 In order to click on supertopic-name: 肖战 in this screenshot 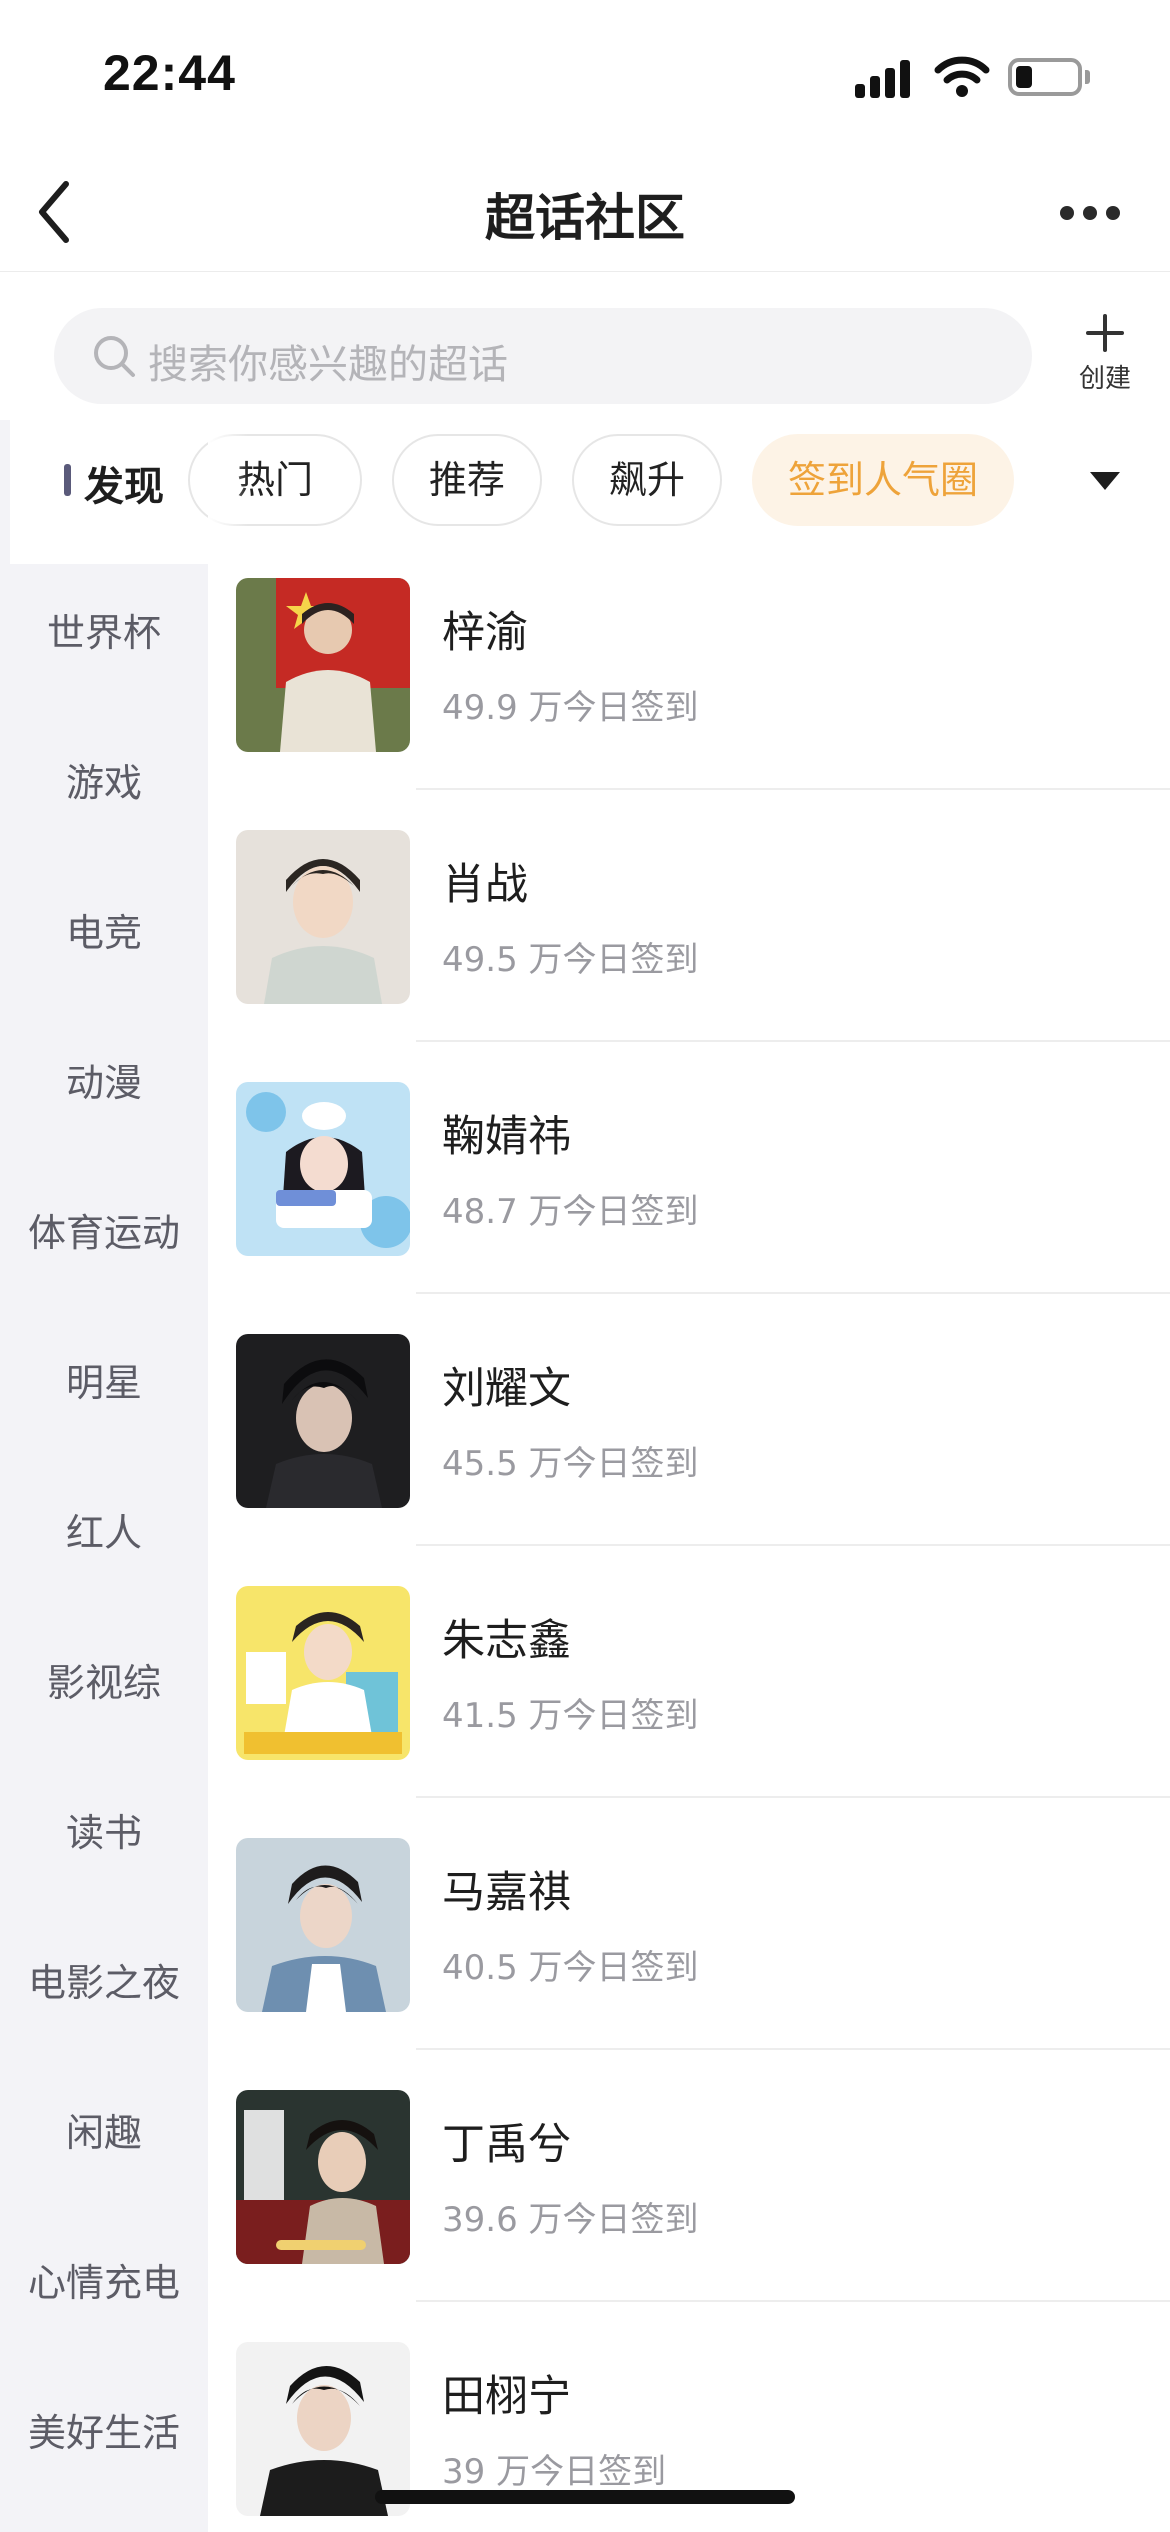, I will do `click(485, 885)`.